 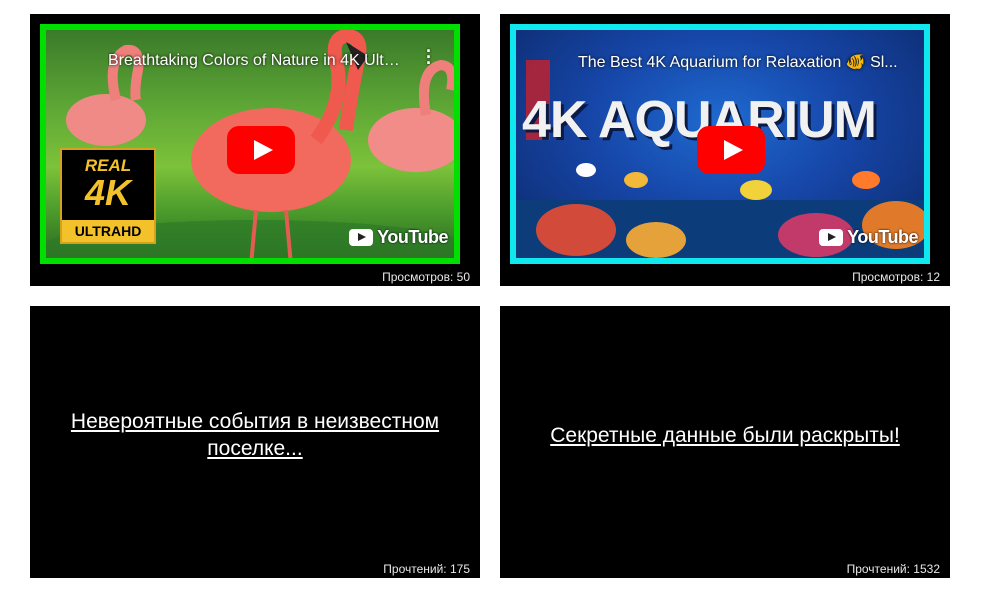 I want to click on badge-4k-text: 4K, so click(x=108, y=192).